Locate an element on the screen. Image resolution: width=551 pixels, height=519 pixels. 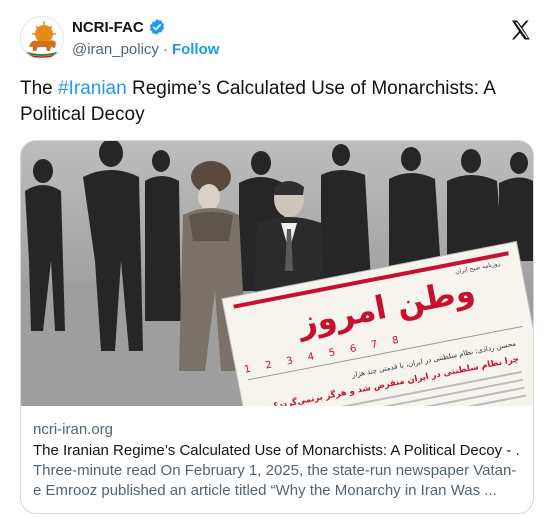
tweet-header: NCRI-FAC @iran_policy · Follow is located at coordinates (278, 40).